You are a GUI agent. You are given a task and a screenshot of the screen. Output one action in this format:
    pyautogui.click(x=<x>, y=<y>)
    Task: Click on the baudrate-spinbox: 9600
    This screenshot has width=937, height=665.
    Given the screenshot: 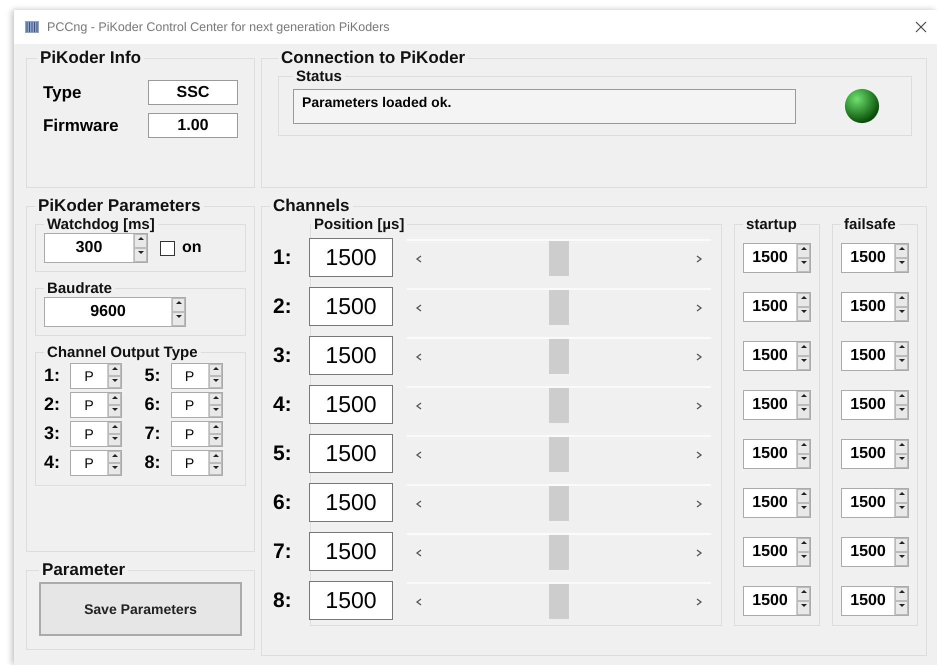 What is the action you would take?
    pyautogui.click(x=115, y=312)
    